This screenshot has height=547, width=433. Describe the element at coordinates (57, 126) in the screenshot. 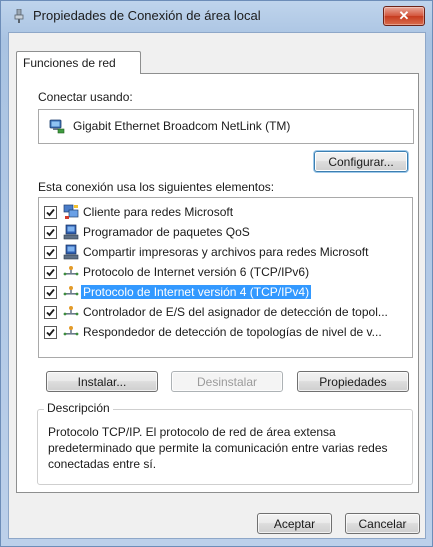

I see `network-adapter-icon` at that location.